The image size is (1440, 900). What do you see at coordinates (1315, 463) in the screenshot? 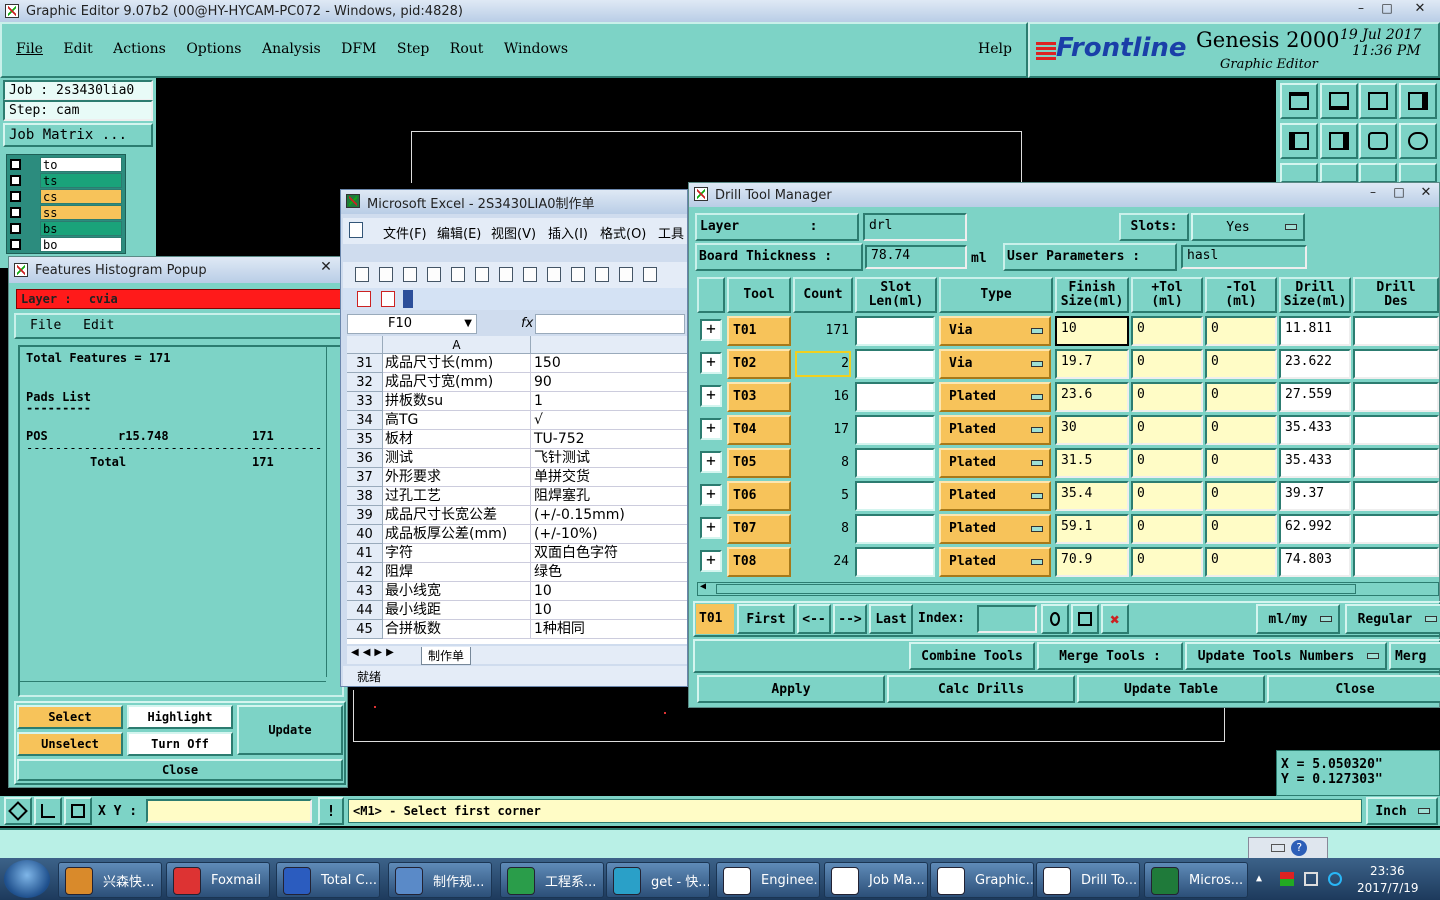
I see `drill-size-field: 35.433` at bounding box center [1315, 463].